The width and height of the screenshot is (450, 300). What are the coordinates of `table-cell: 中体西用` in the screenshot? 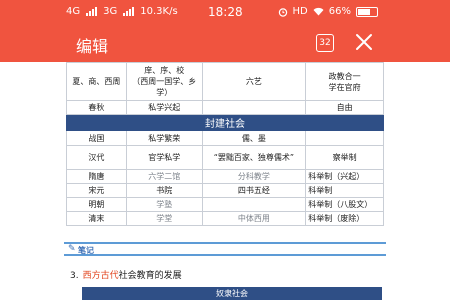 It's located at (254, 218).